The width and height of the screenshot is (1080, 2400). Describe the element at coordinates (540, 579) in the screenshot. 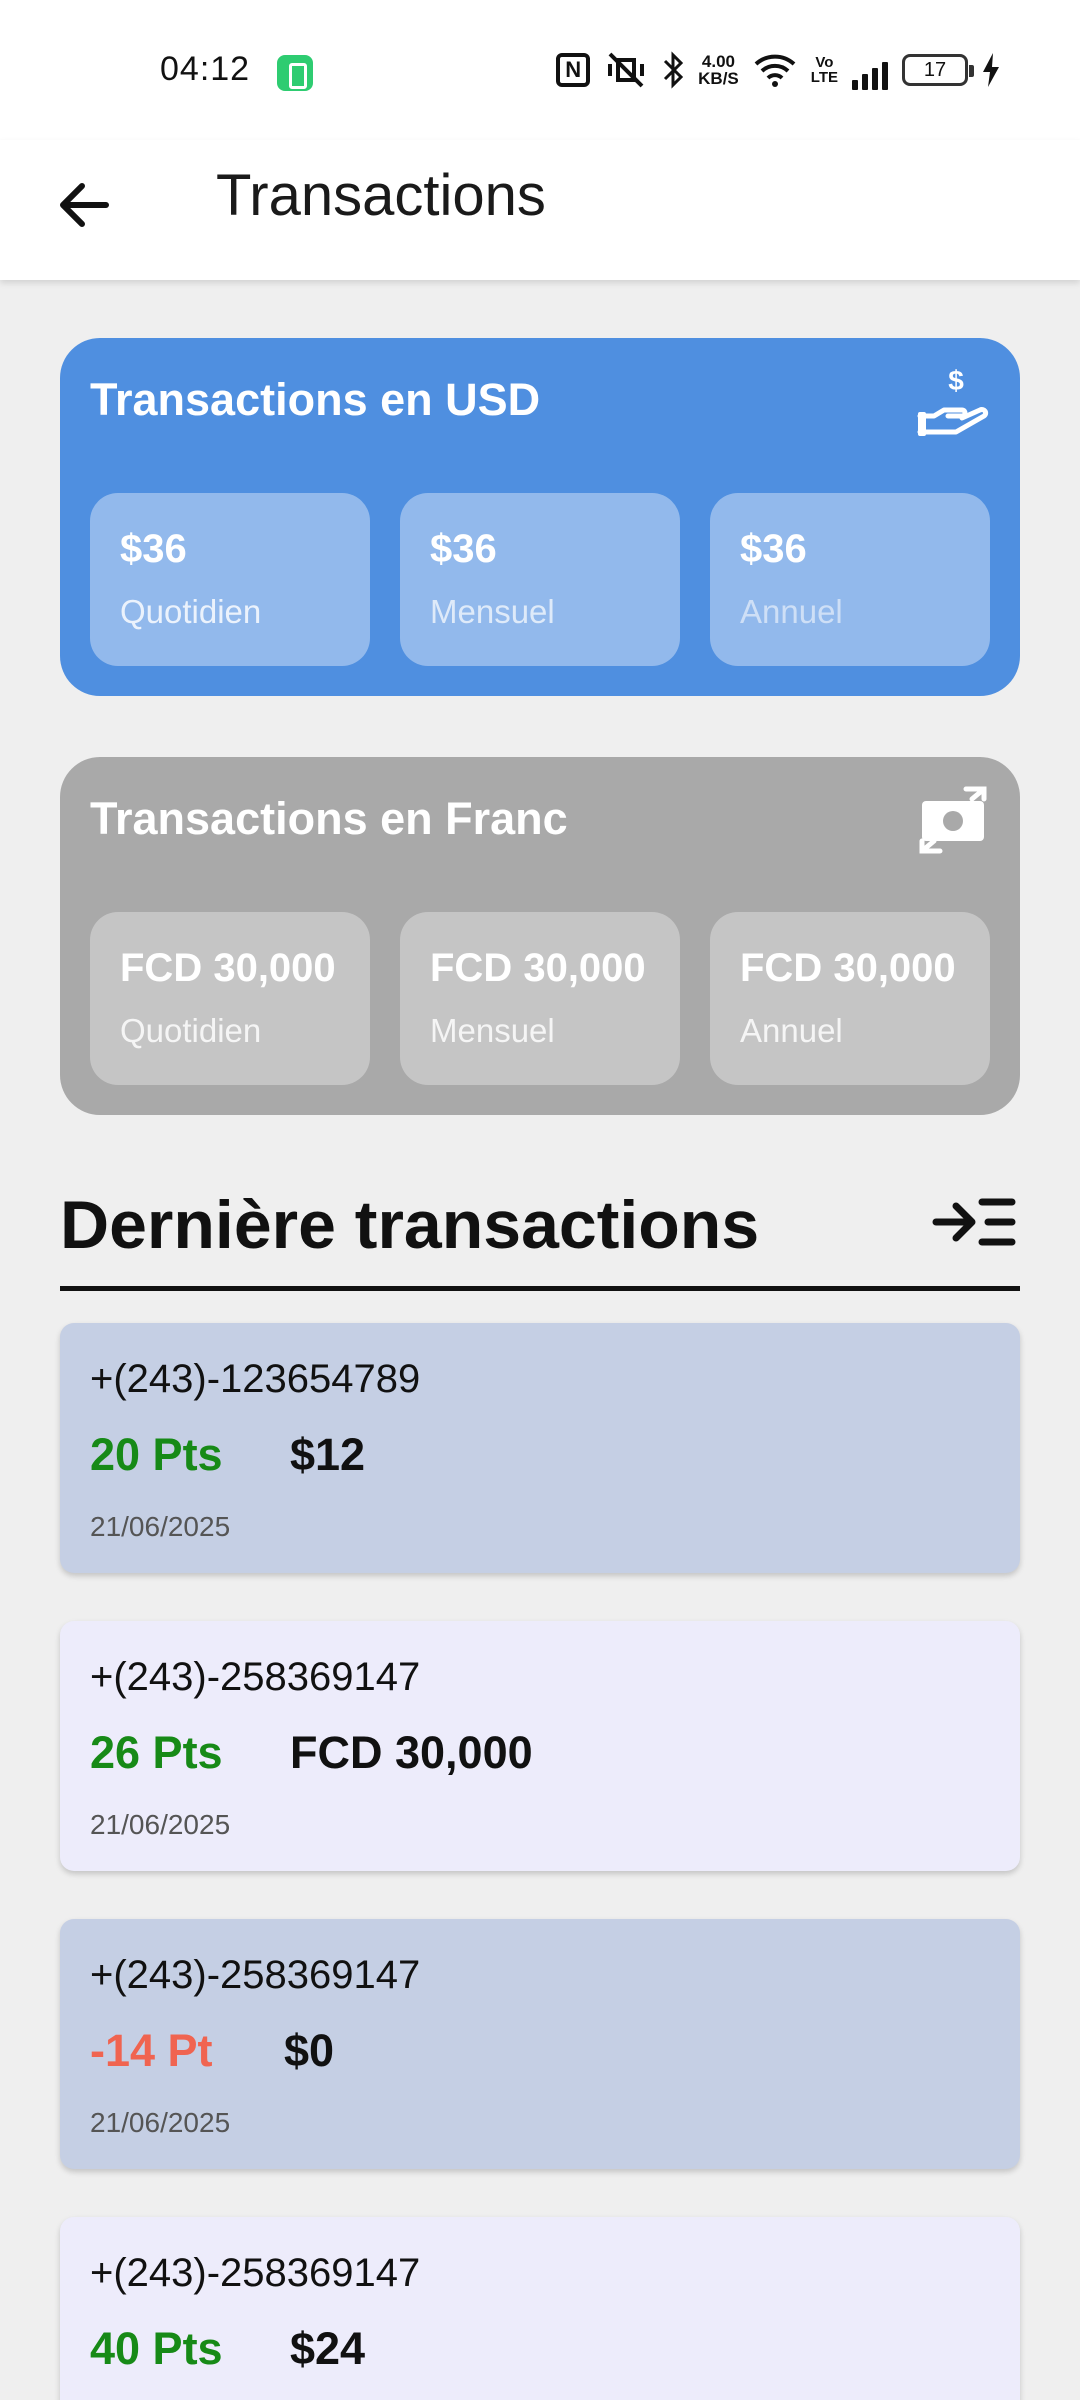

I see `usd-stat-monthly: $36 Mensuel` at that location.